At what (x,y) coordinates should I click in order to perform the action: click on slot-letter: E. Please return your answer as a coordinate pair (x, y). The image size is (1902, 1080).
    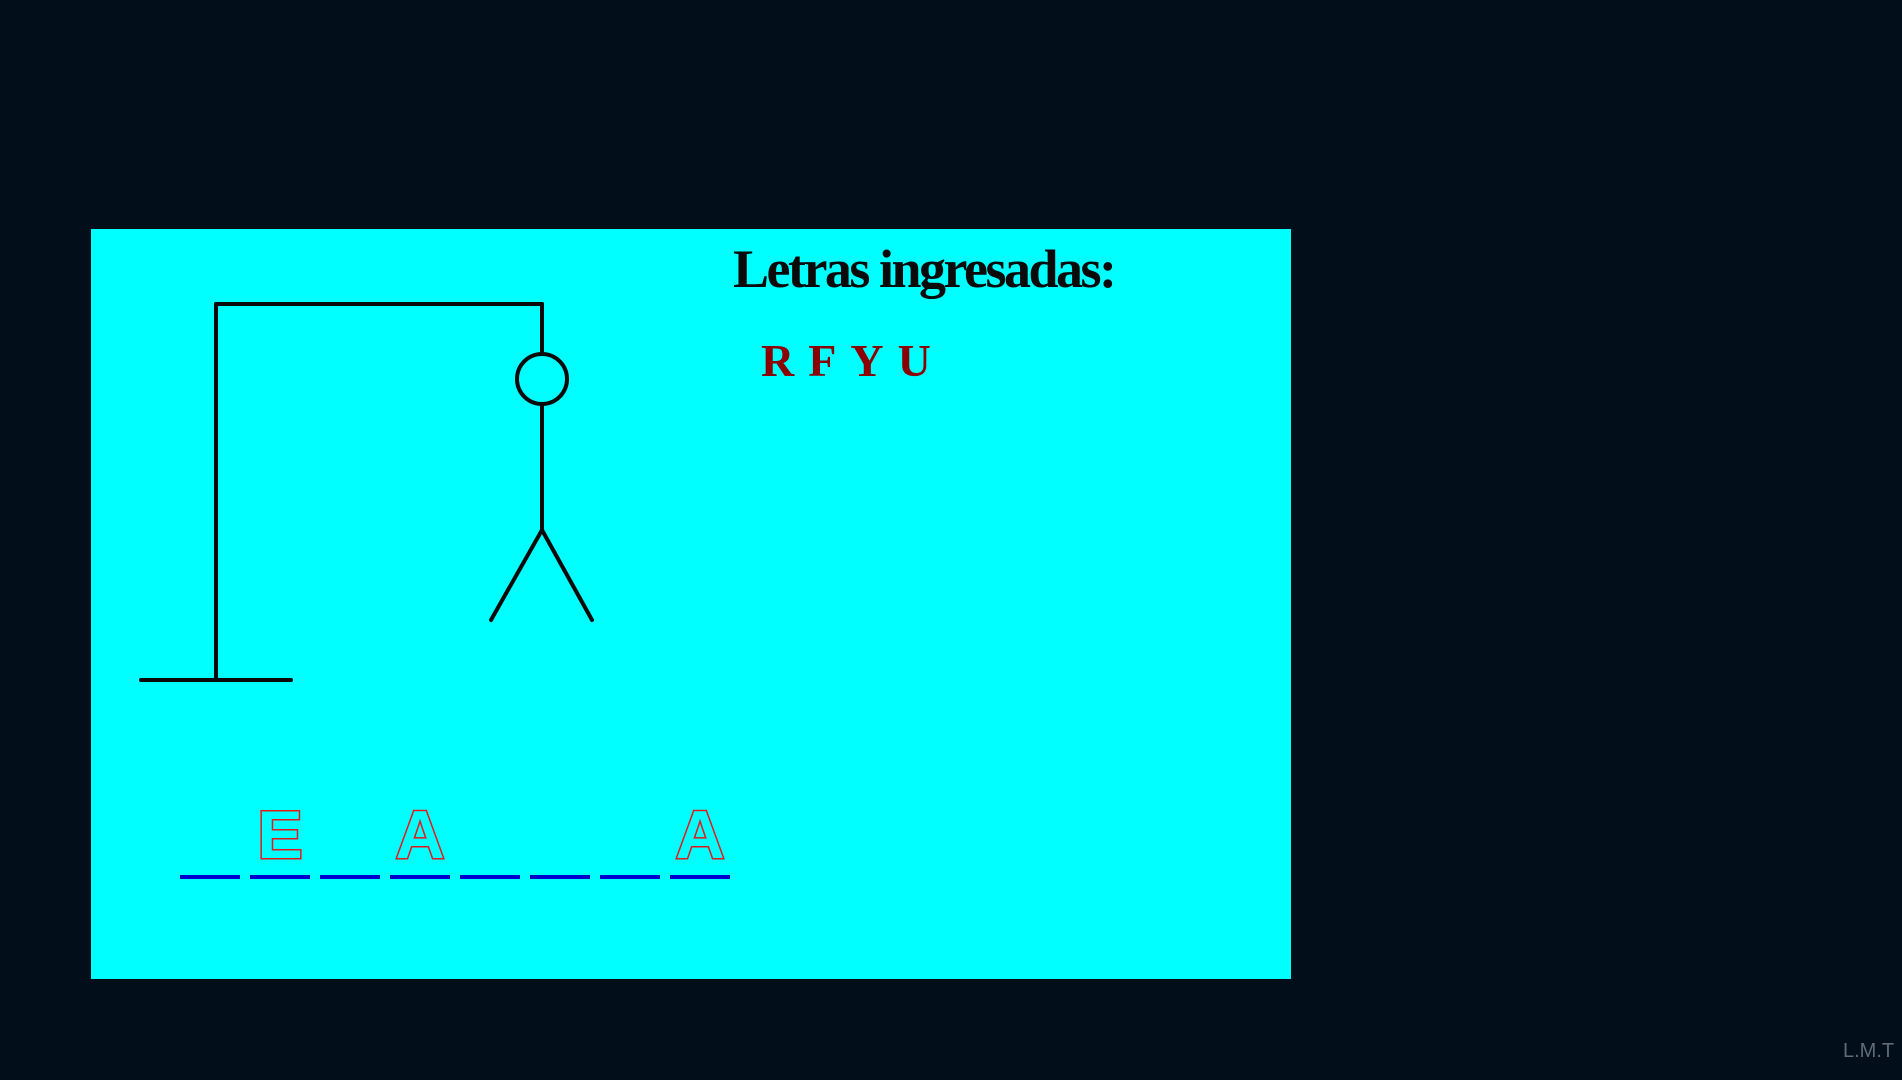
    Looking at the image, I should click on (280, 835).